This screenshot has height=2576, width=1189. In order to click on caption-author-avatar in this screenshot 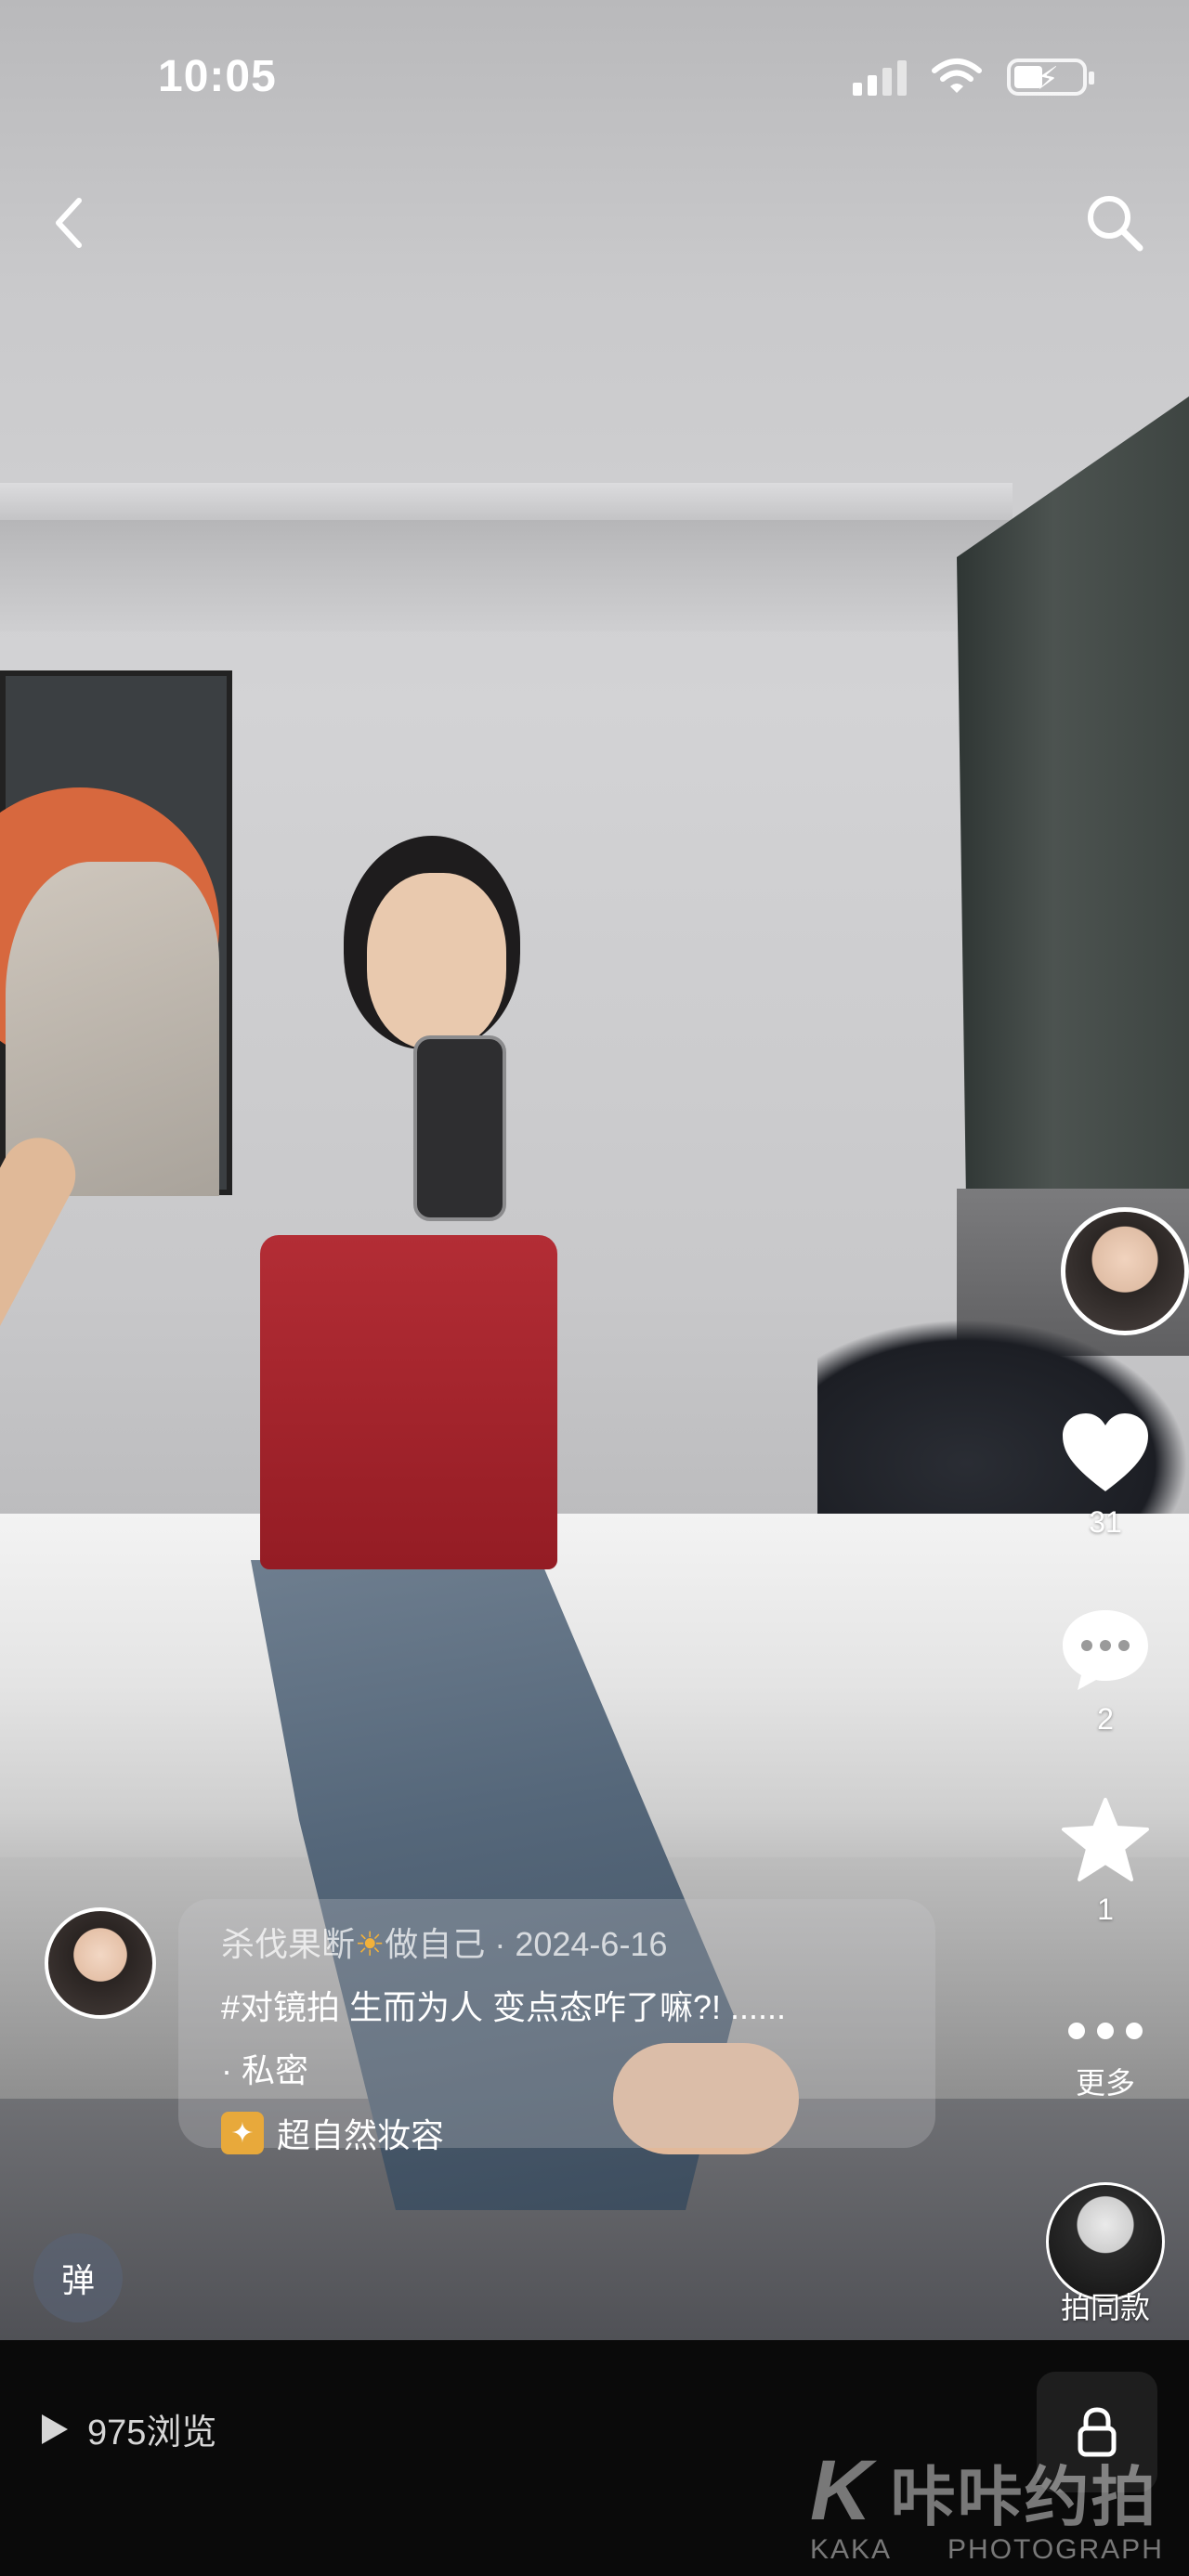, I will do `click(100, 1963)`.